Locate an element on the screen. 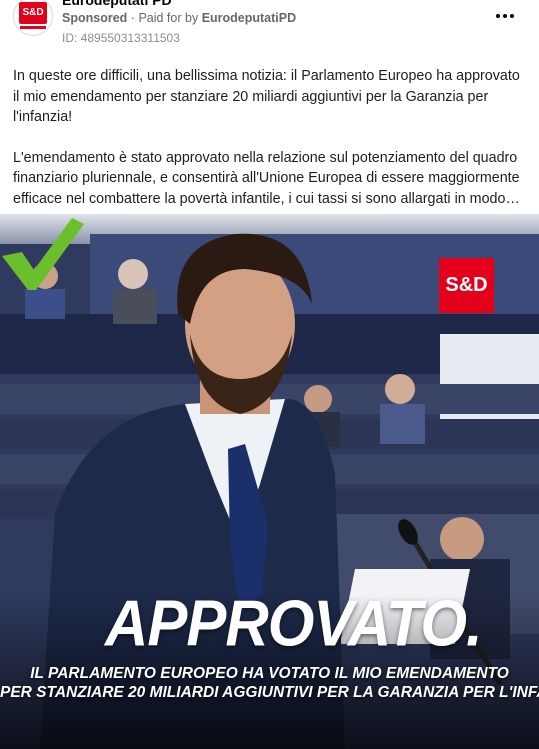  paid-for-text: Paid for by is located at coordinates (168, 18).